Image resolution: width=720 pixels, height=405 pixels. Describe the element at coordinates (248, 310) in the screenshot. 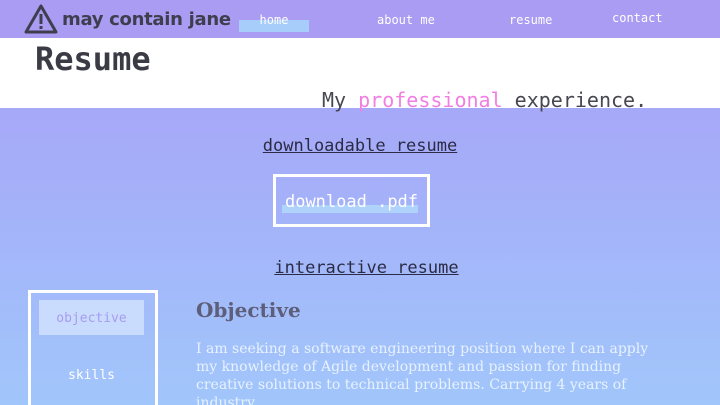

I see `section-title: Objective` at that location.